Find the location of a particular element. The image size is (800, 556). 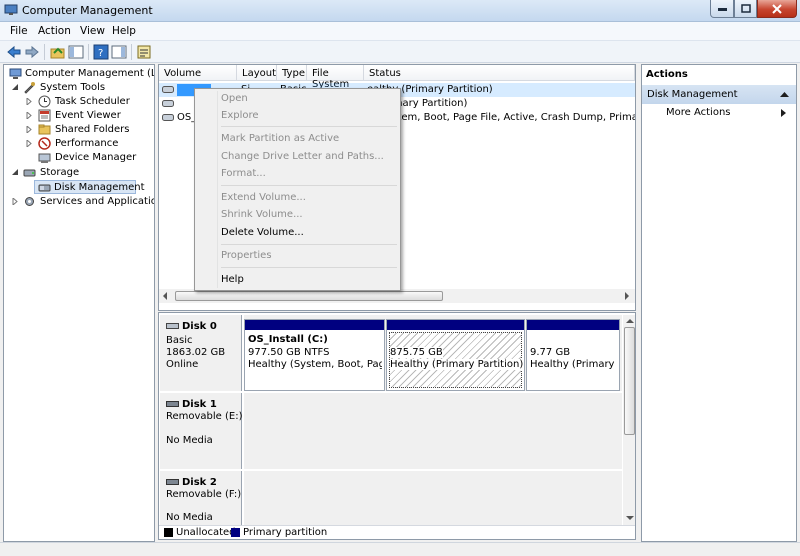

menu-item-mark-active: Mark Partition as Active is located at coordinates (280, 138).